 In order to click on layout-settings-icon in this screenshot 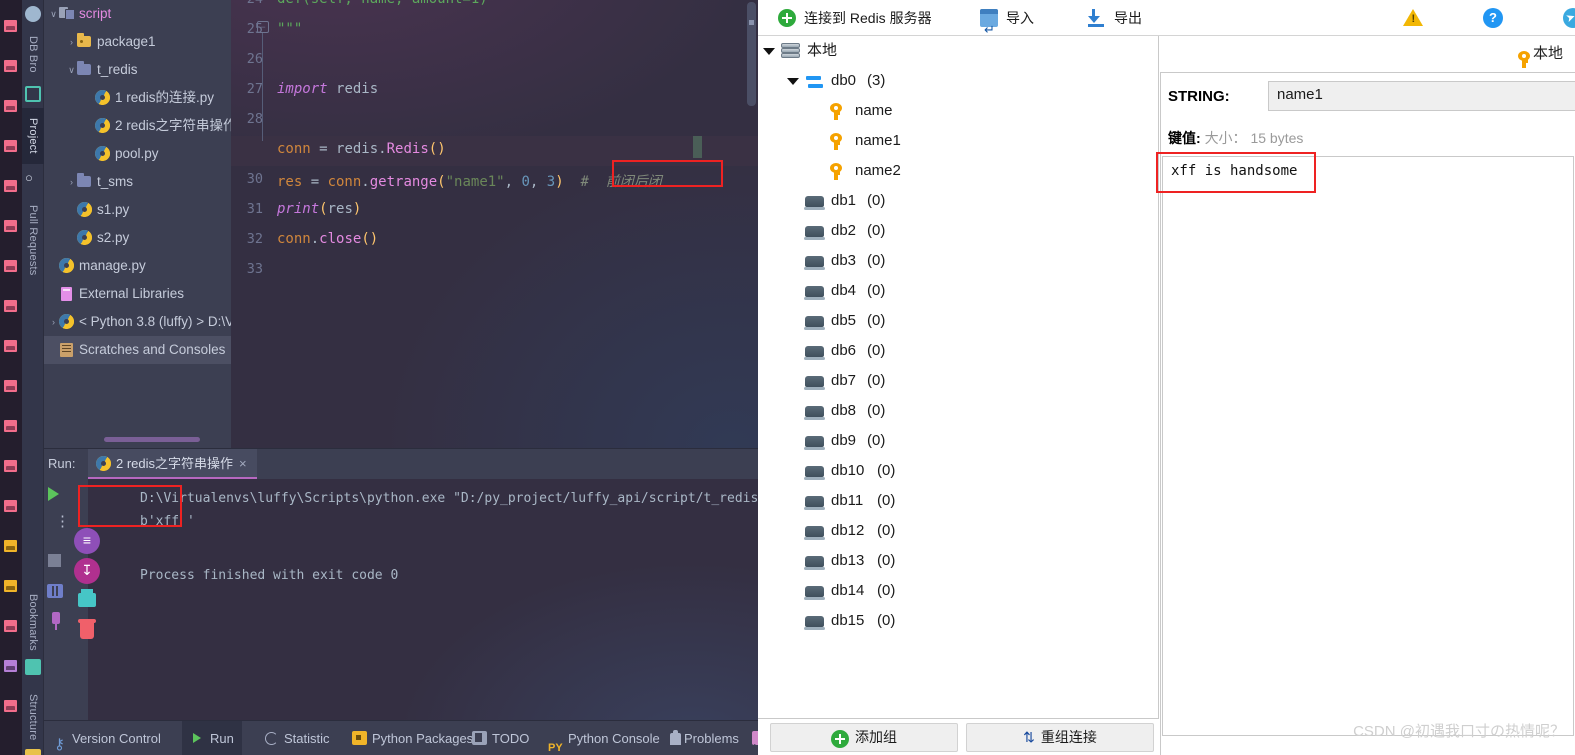, I will do `click(55, 591)`.